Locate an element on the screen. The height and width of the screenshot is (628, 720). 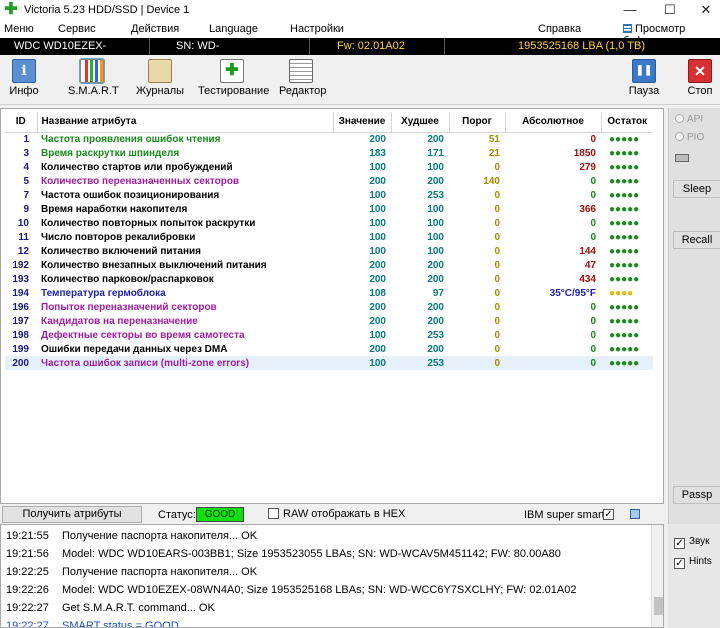
col-remain: Остаток is located at coordinates (627, 122).